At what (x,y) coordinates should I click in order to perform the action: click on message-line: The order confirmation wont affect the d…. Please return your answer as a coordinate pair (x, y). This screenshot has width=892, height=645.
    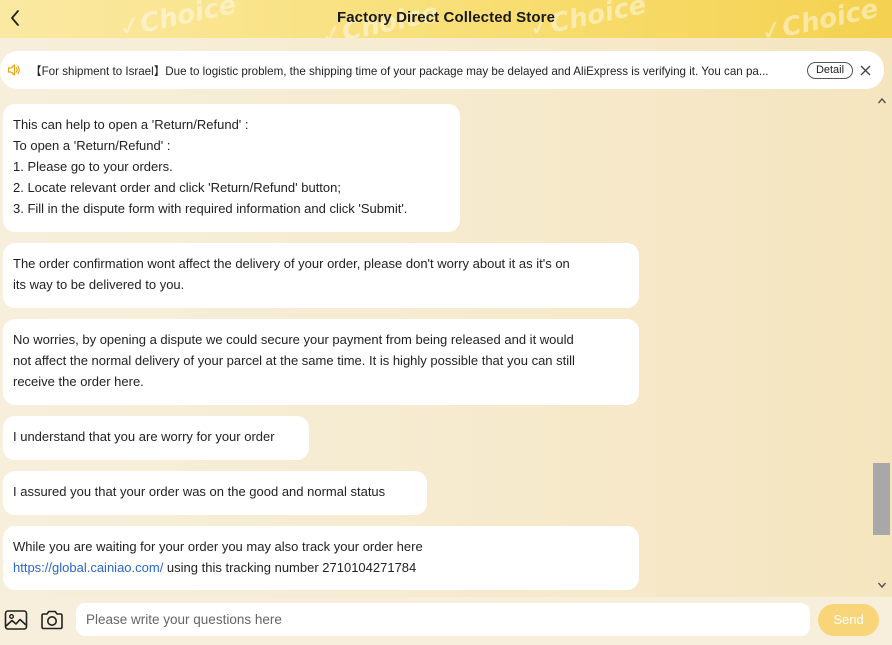
    Looking at the image, I should click on (291, 263).